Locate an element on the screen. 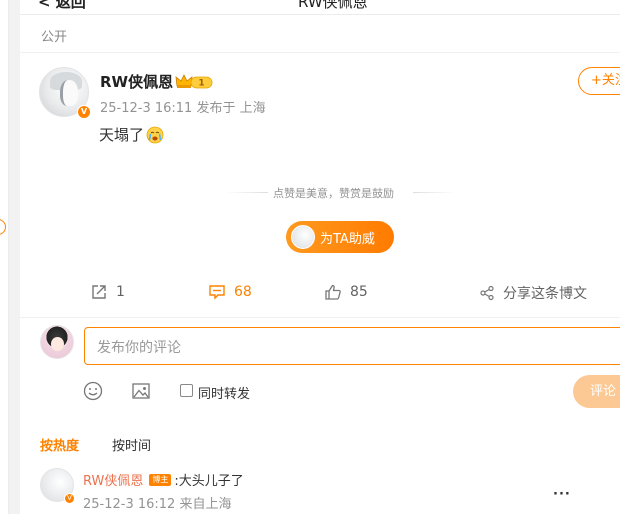 The height and width of the screenshot is (514, 620). post-content: 天塌了 is located at coordinates (131, 134).